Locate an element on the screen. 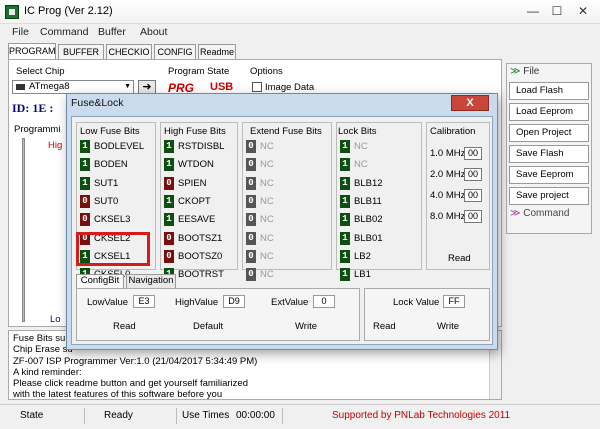  low-fuse-label: BODLEVEL is located at coordinates (119, 146).